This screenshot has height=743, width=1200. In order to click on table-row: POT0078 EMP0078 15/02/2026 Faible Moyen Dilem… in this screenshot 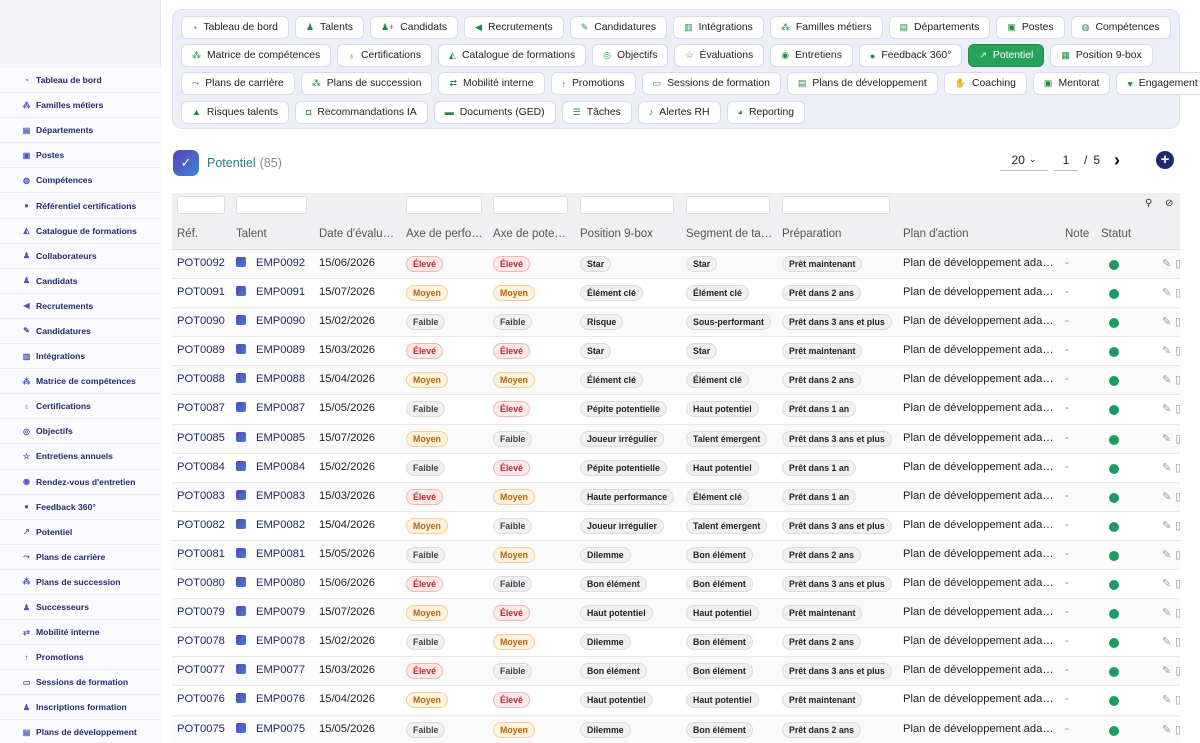, I will do `click(676, 643)`.